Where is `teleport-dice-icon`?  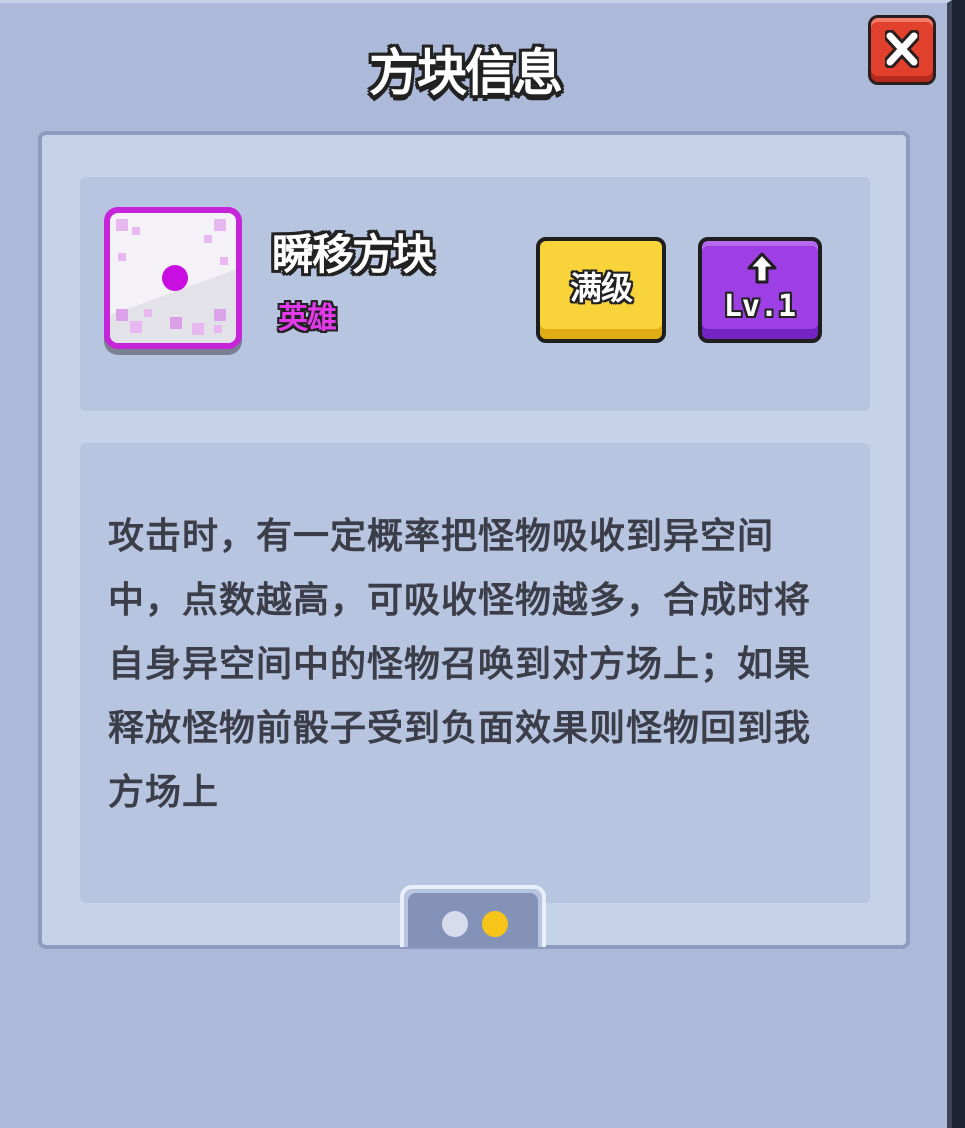 teleport-dice-icon is located at coordinates (173, 278).